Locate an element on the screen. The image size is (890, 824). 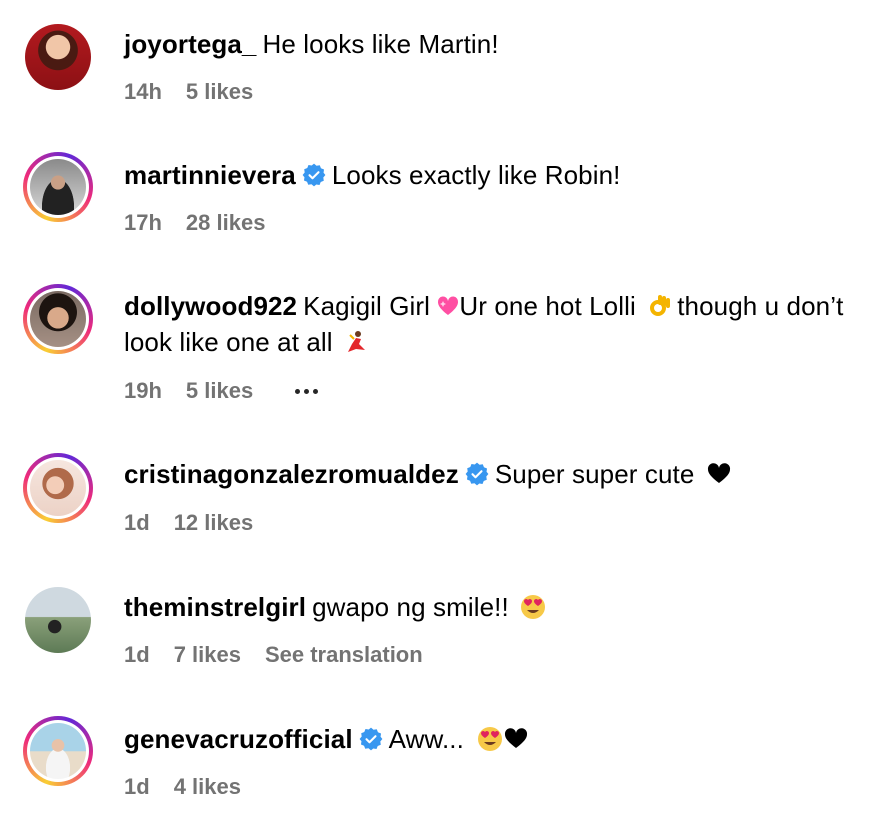
comment-likes: 4 likes is located at coordinates (207, 787).